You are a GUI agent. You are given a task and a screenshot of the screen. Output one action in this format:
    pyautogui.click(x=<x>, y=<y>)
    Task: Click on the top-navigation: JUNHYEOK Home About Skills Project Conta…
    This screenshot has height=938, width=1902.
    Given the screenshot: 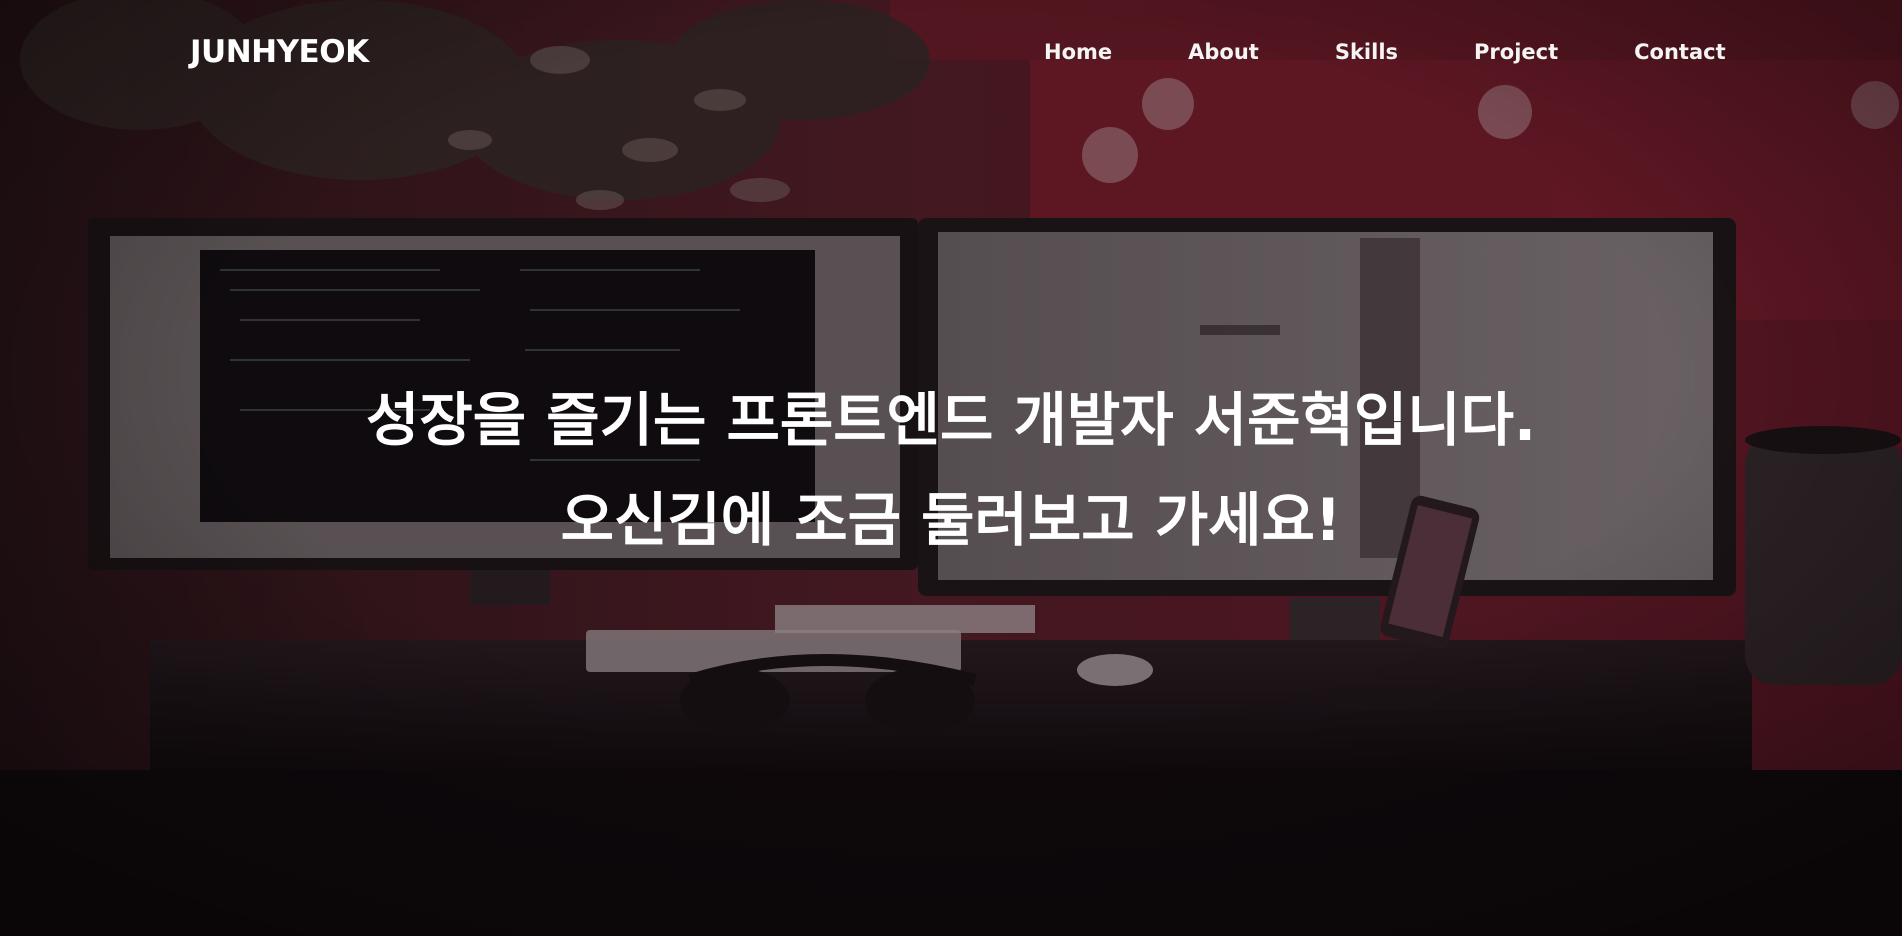 What is the action you would take?
    pyautogui.click(x=951, y=55)
    